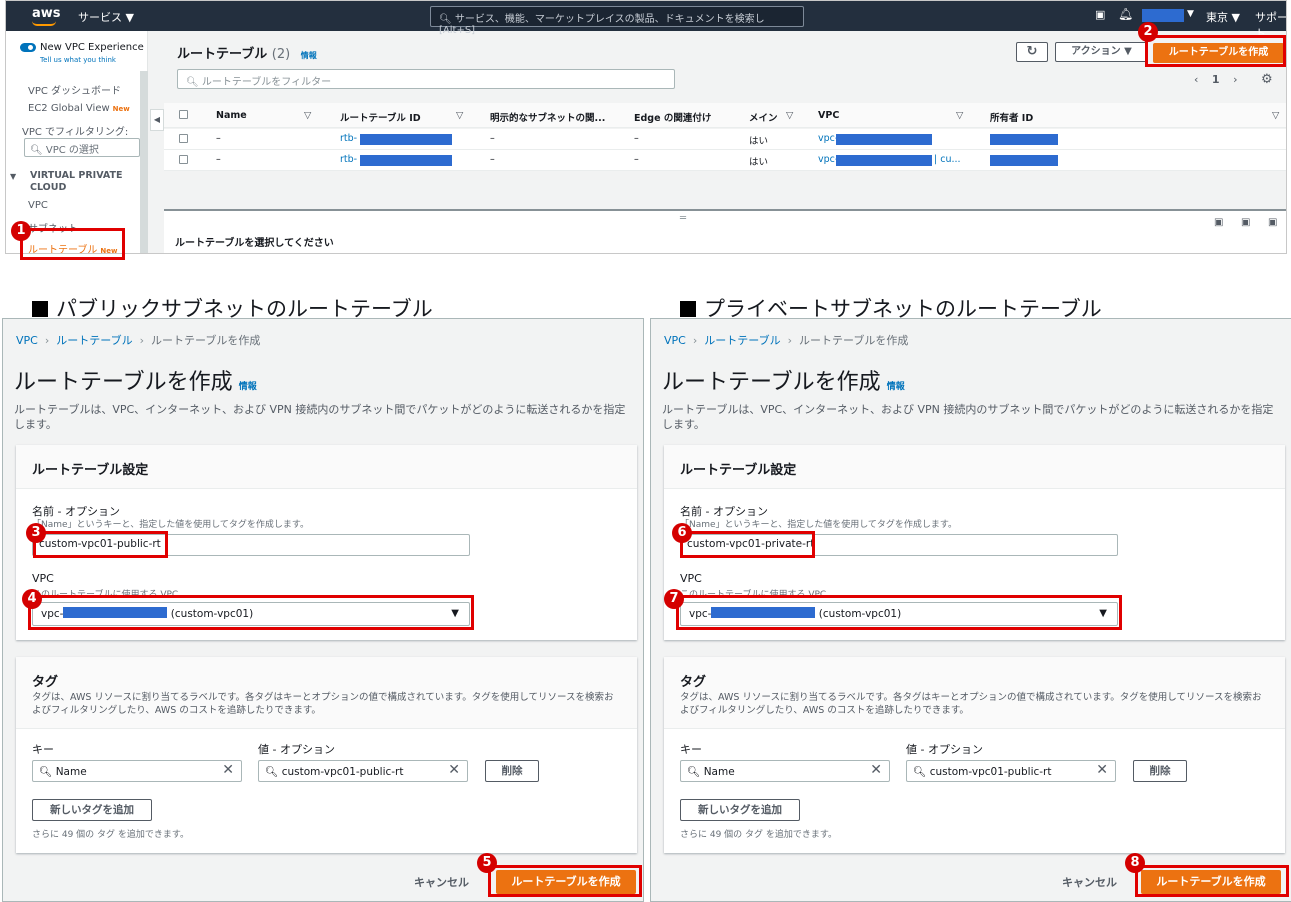 The image size is (1291, 902). Describe the element at coordinates (1032, 52) in the screenshot. I see `refresh-button: ↻` at that location.